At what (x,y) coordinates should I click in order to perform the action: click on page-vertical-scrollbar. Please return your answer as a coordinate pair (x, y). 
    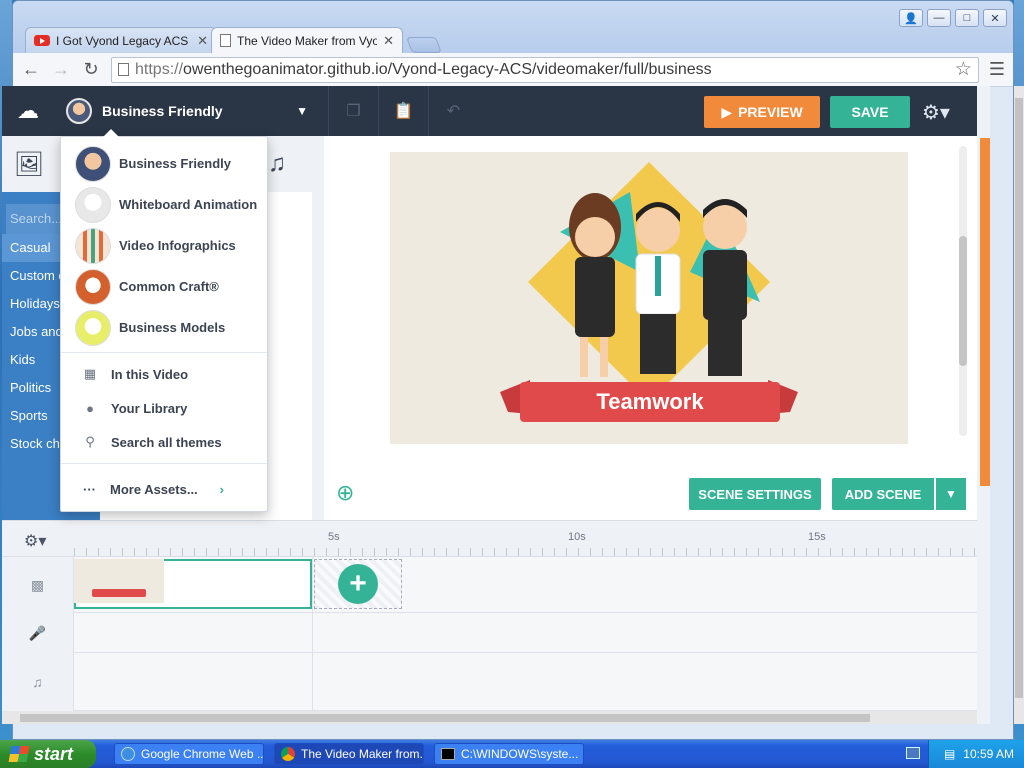
    Looking at the image, I should click on (1019, 405).